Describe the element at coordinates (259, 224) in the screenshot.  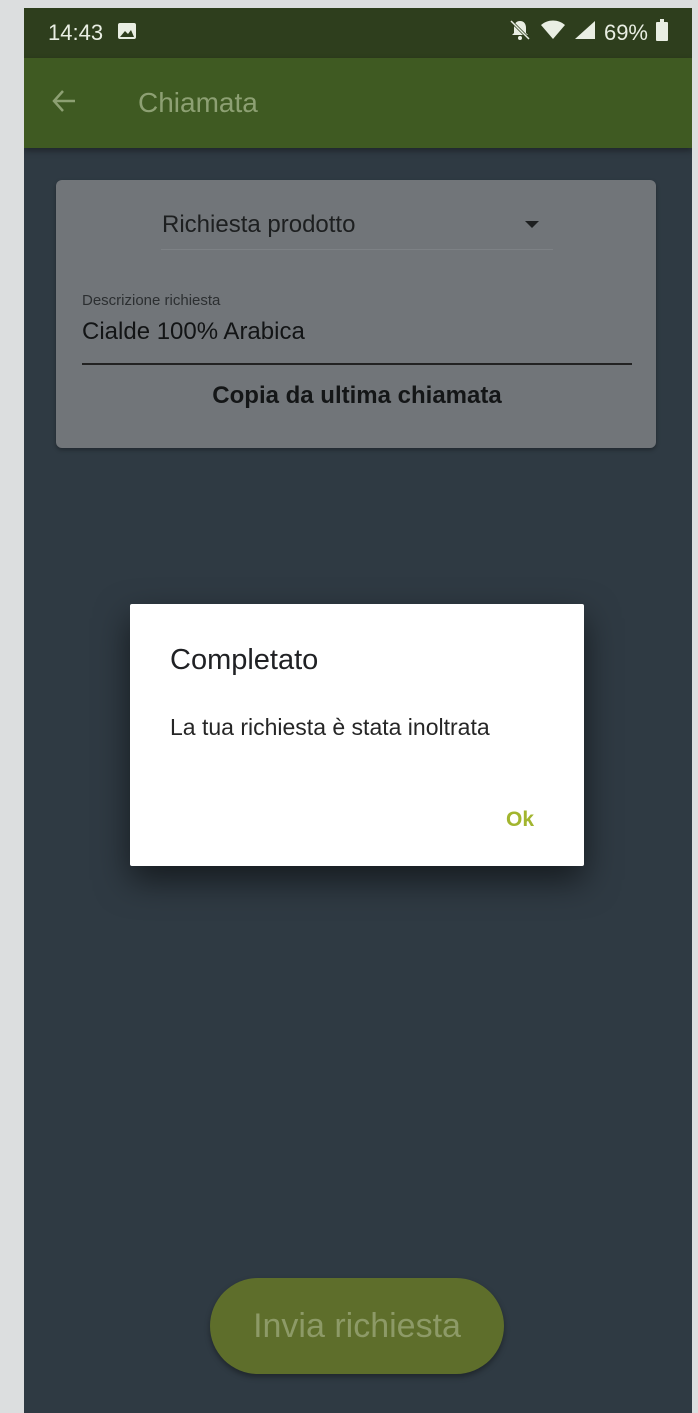
I see `request-type-value: Richiesta prodotto` at that location.